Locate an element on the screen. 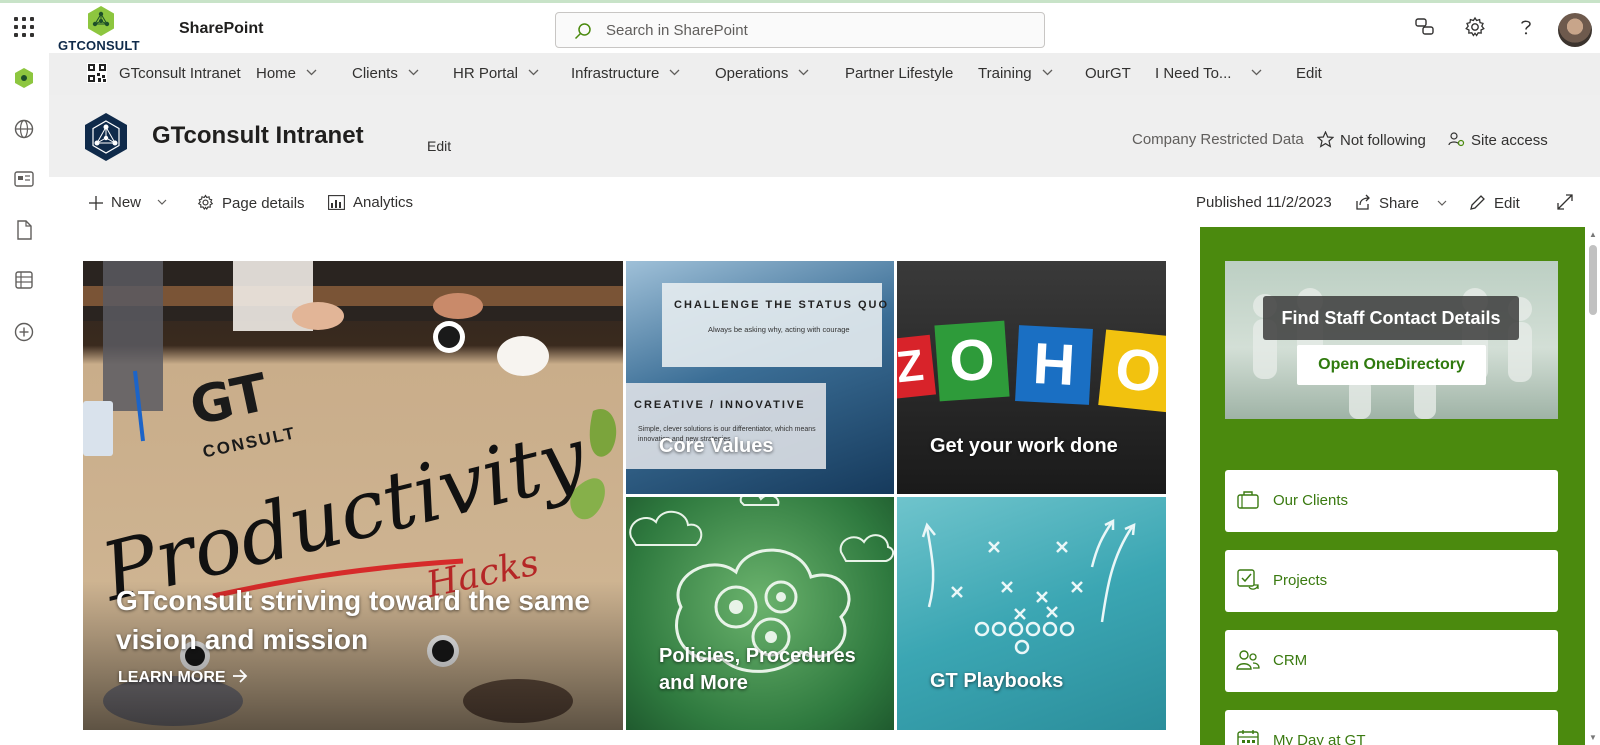 The image size is (1600, 745). gear-icon is located at coordinates (205, 202).